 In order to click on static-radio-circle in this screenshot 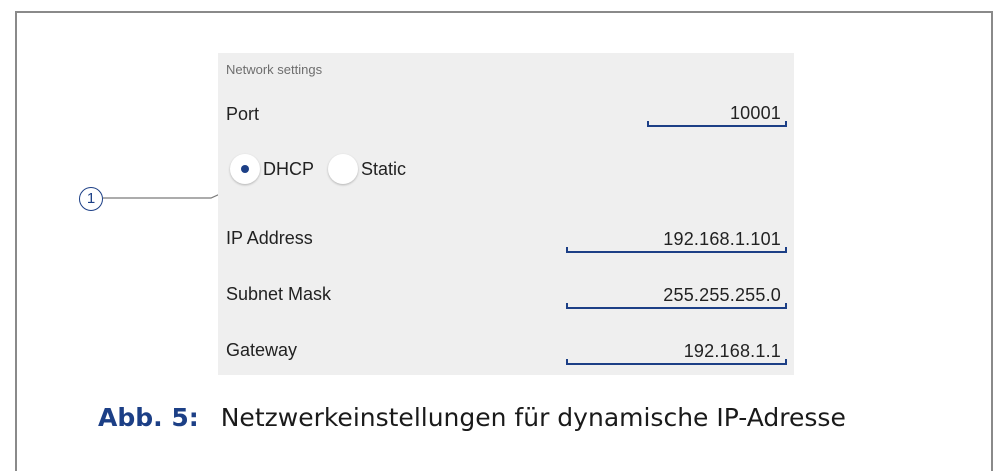, I will do `click(343, 169)`.